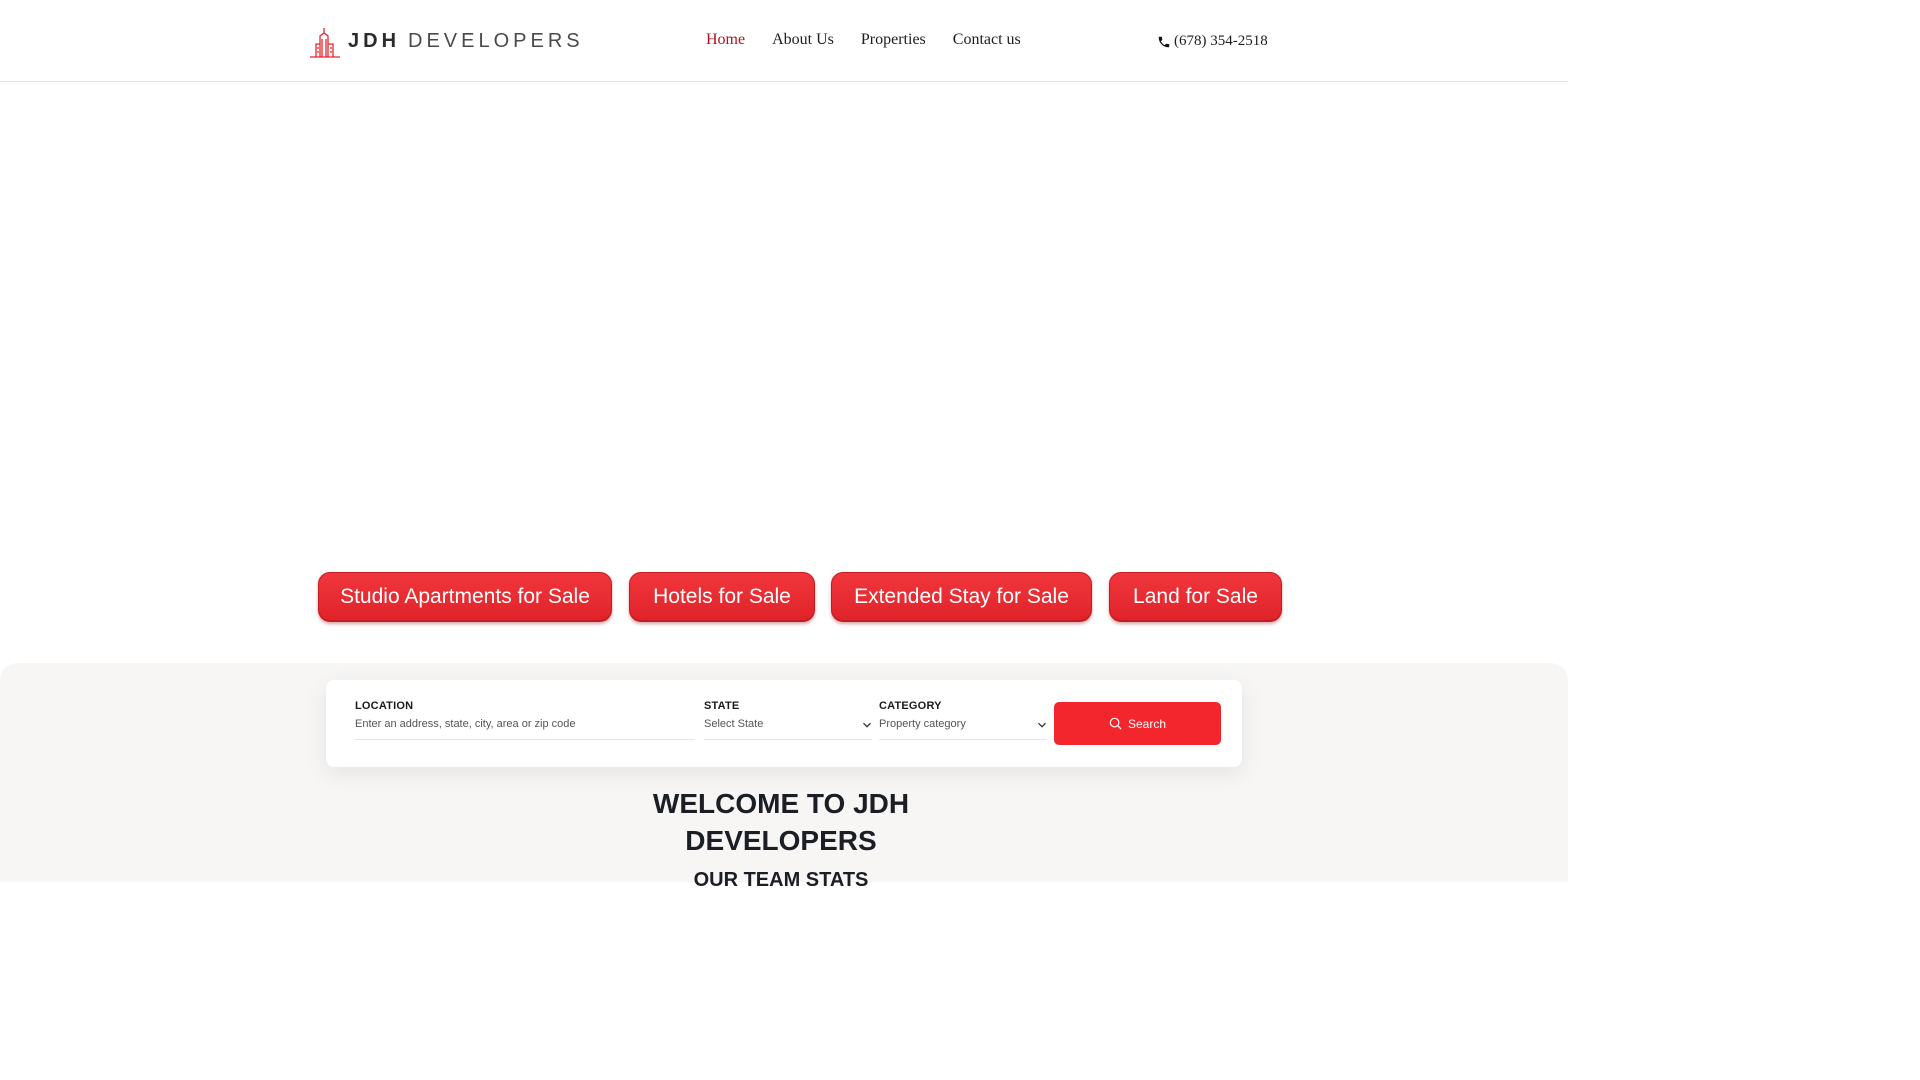 The height and width of the screenshot is (1080, 1920). I want to click on search-icon, so click(1115, 723).